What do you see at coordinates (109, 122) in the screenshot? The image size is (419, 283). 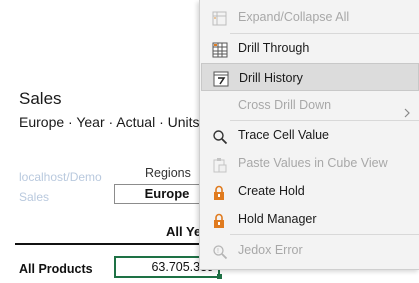 I see `report-subtitle: Europe · Year · Actual · Units` at bounding box center [109, 122].